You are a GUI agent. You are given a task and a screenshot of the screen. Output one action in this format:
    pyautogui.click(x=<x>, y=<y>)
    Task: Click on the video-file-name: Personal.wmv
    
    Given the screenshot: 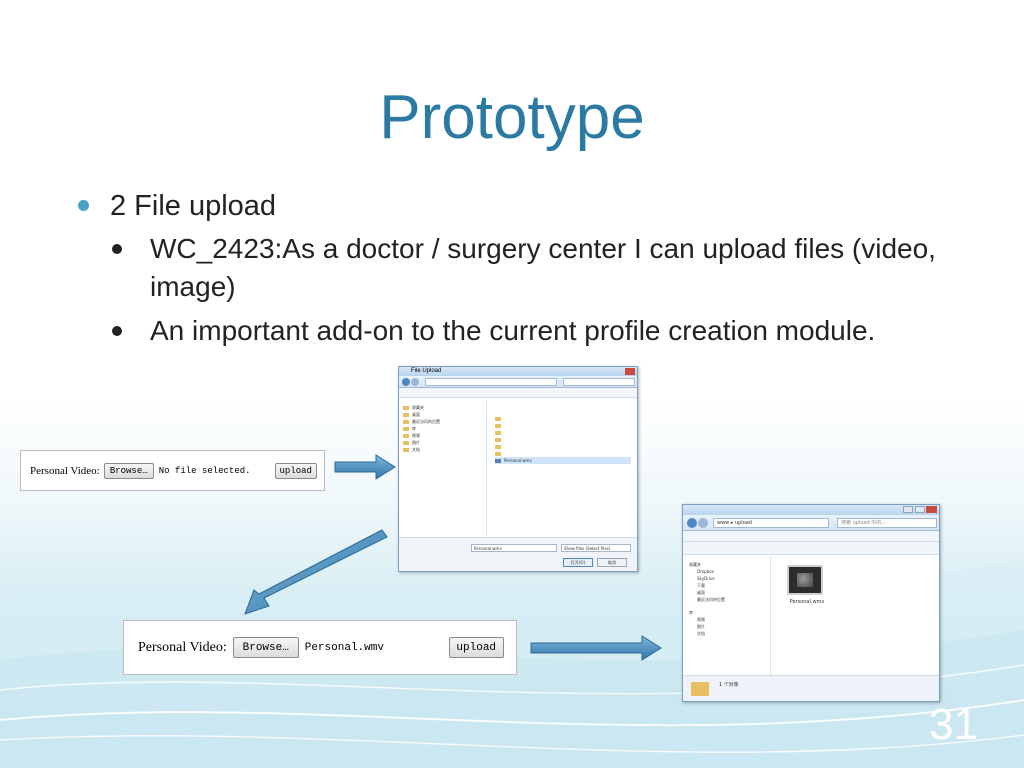 What is the action you would take?
    pyautogui.click(x=807, y=602)
    